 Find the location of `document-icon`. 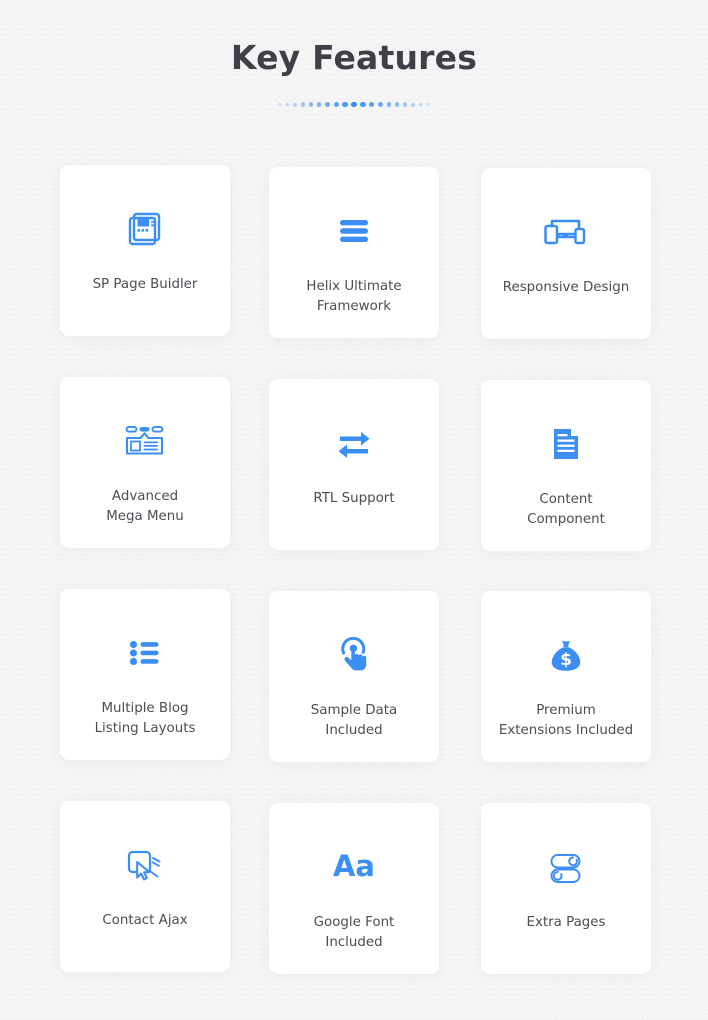

document-icon is located at coordinates (566, 444).